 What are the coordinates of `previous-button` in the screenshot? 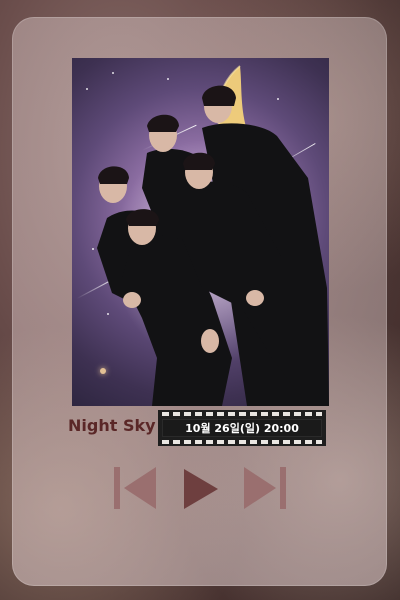 It's located at (136, 489).